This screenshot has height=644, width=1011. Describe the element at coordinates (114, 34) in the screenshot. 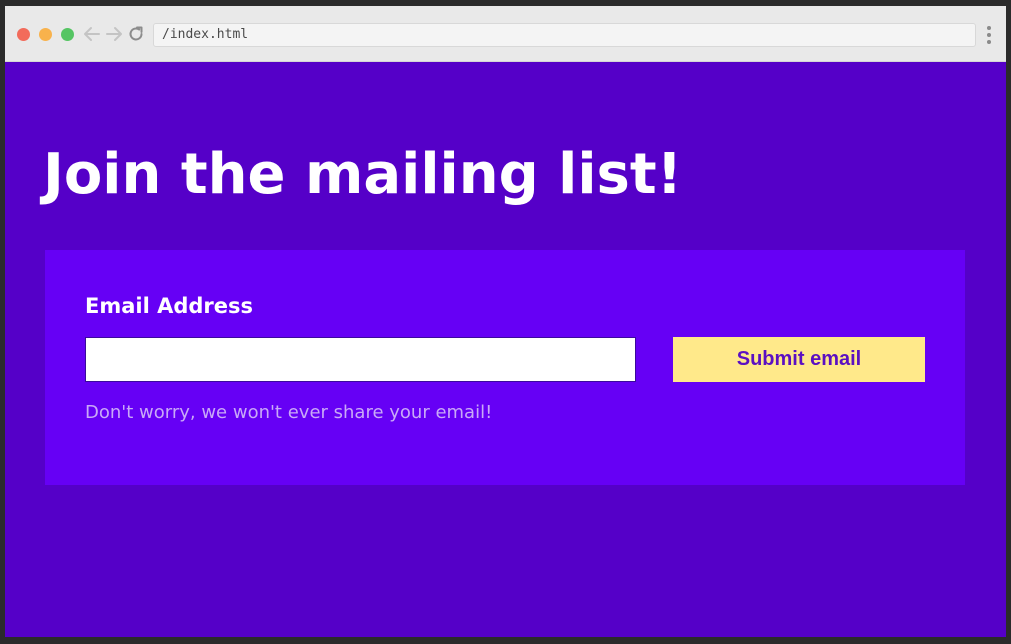

I see `arrow-right-icon` at that location.